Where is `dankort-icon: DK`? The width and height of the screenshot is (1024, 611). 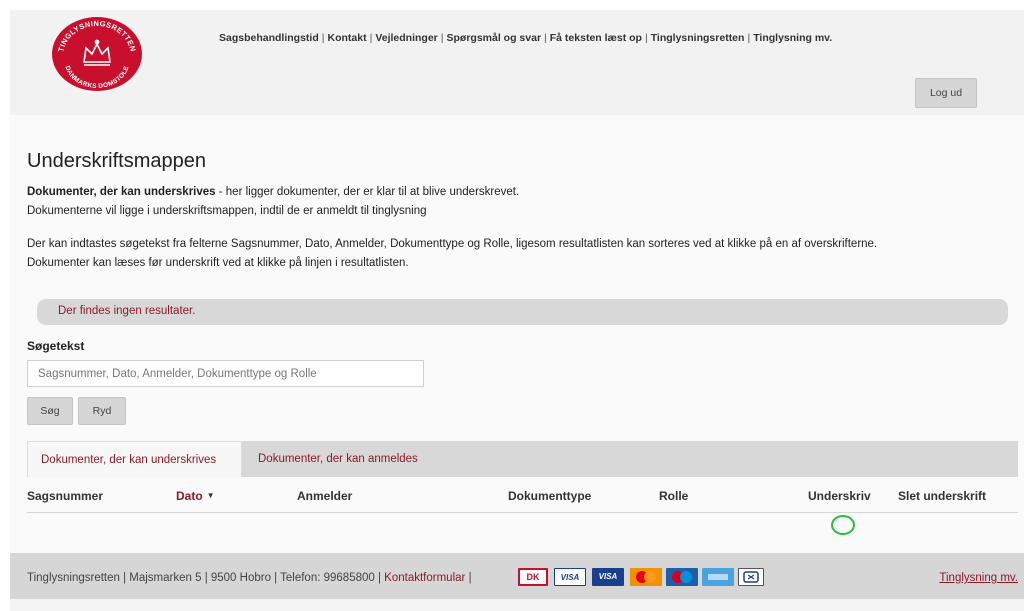
dankort-icon: DK is located at coordinates (533, 577).